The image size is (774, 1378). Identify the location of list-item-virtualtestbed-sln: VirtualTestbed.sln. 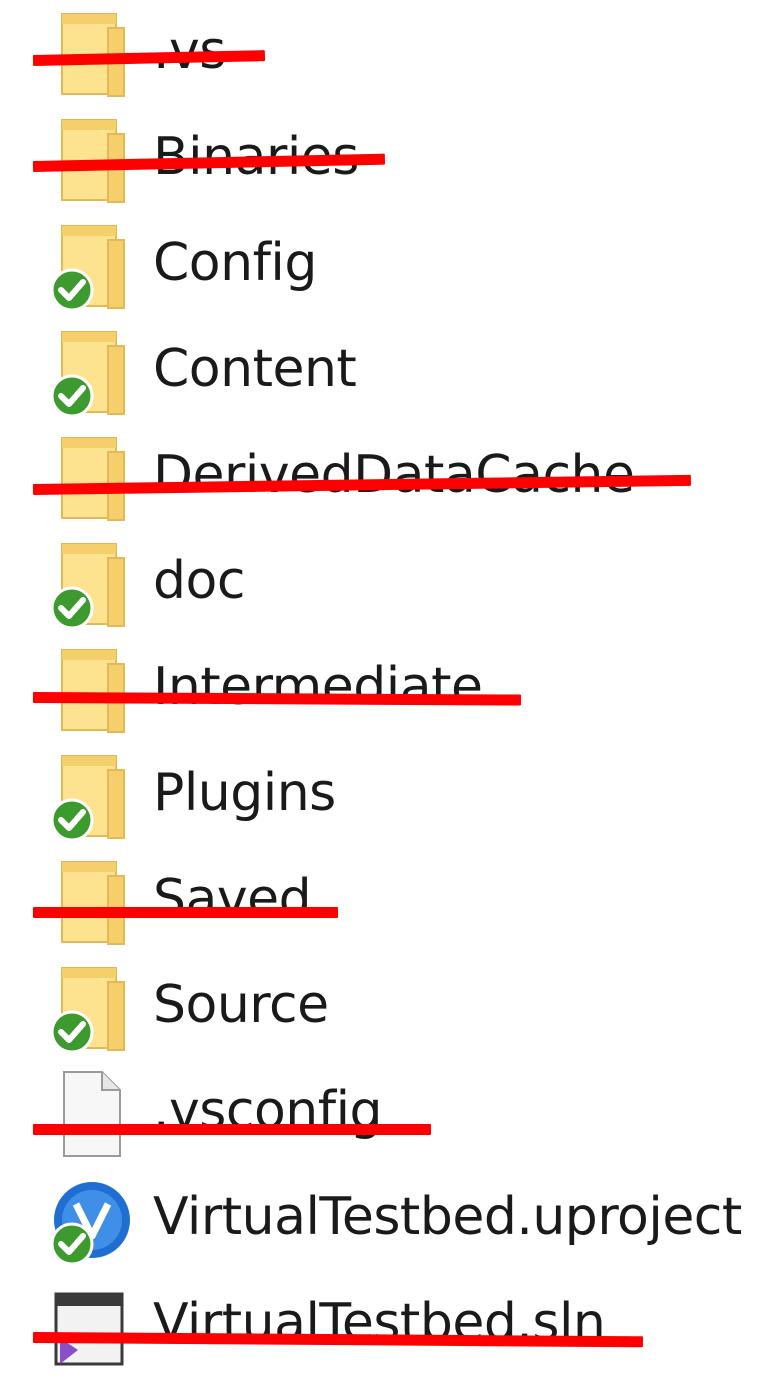
(387, 1325).